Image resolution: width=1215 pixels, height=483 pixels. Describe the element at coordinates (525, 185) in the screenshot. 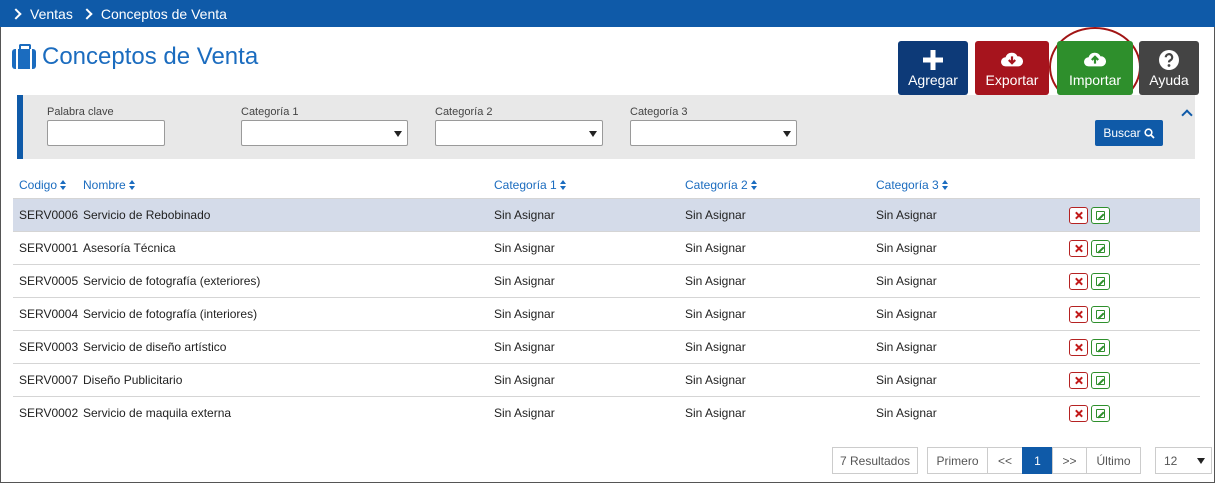

I see `column-header-label: Categoría 1` at that location.